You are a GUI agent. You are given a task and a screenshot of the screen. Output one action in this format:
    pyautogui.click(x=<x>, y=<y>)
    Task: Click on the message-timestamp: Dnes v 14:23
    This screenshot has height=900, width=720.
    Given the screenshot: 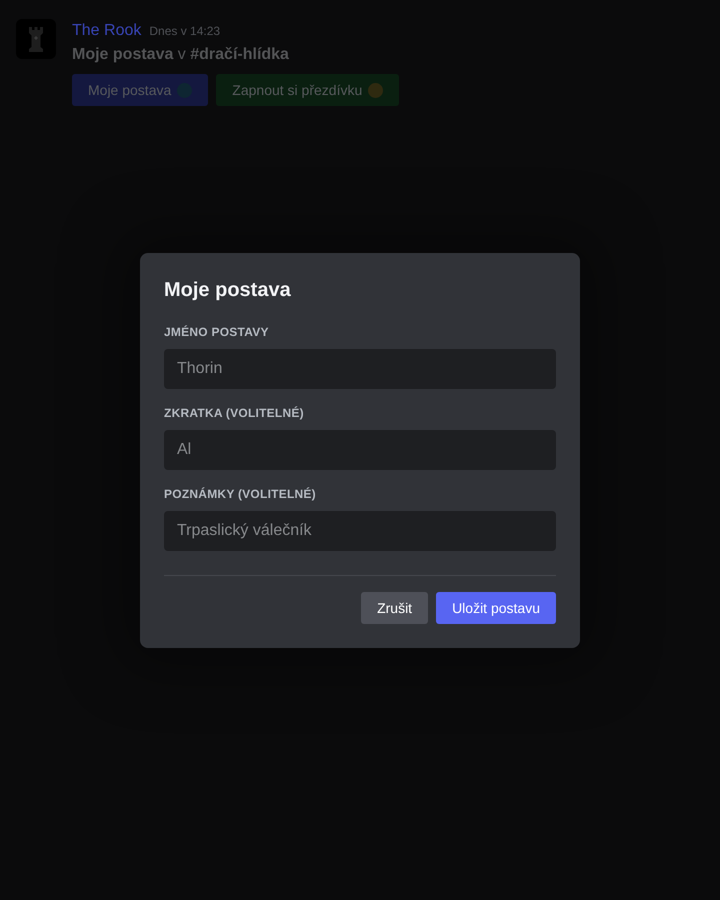 What is the action you would take?
    pyautogui.click(x=184, y=31)
    